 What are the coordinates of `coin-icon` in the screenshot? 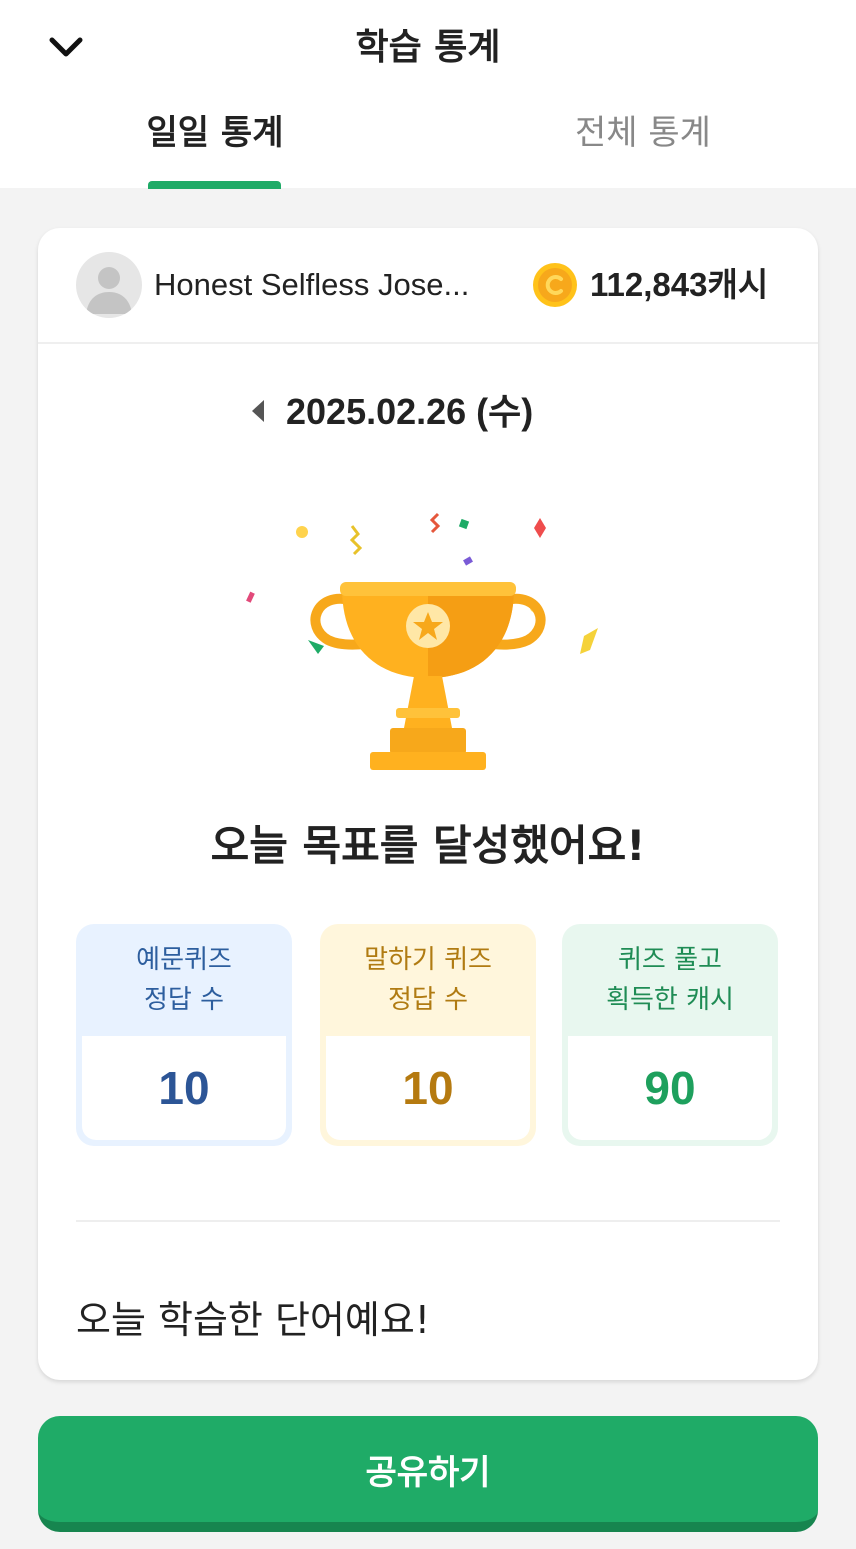 It's located at (555, 285).